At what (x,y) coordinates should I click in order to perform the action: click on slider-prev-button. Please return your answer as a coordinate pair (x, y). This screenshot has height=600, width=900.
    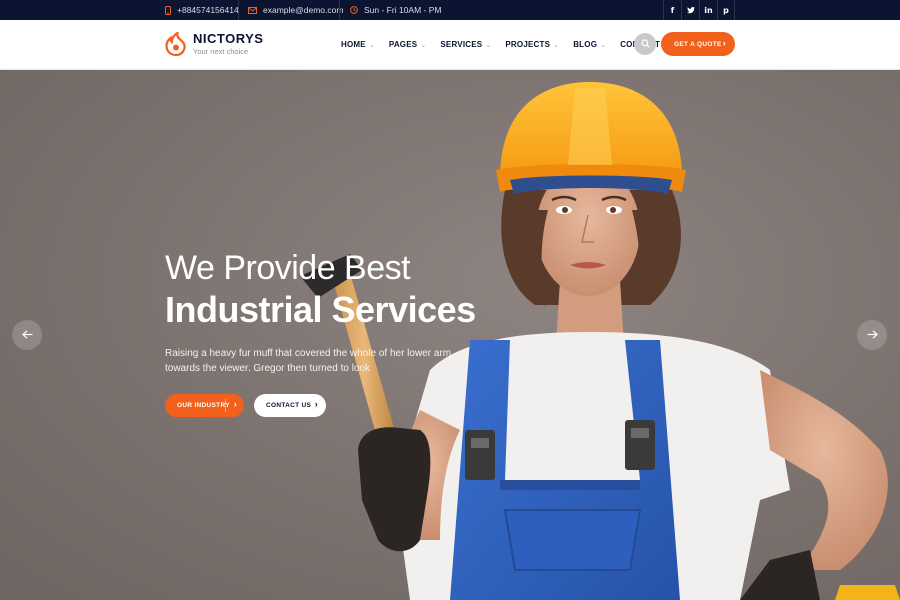
    Looking at the image, I should click on (27, 335).